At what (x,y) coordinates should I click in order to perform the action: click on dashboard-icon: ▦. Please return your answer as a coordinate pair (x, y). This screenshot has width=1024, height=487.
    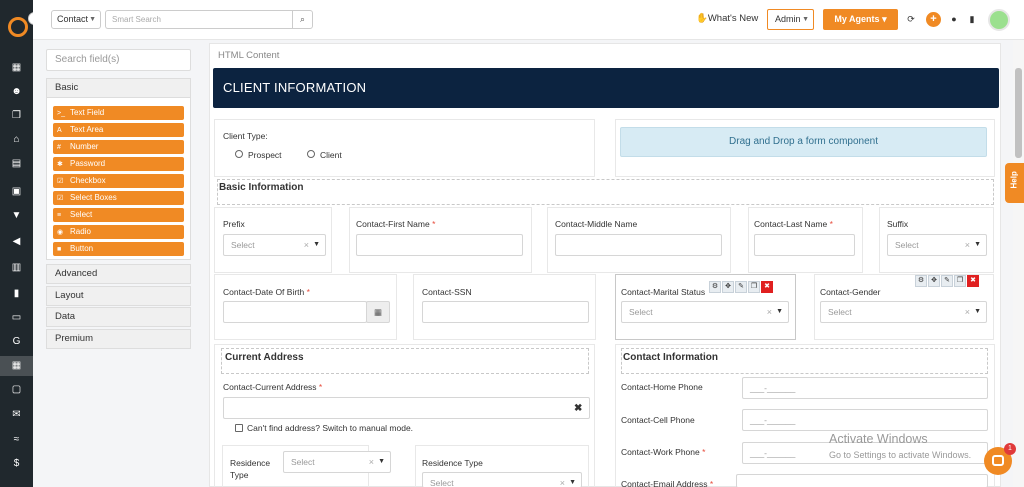
    Looking at the image, I should click on (16, 68).